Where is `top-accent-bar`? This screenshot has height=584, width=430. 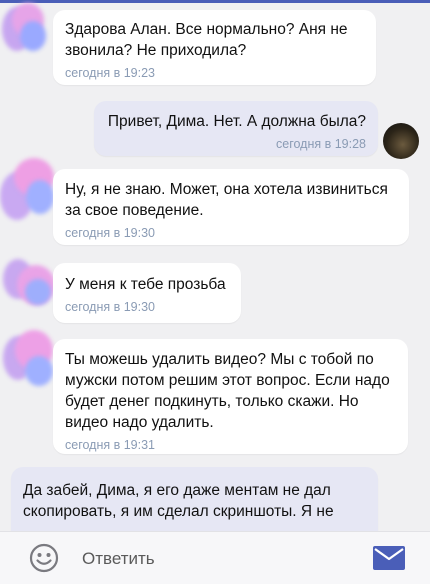 top-accent-bar is located at coordinates (215, 1).